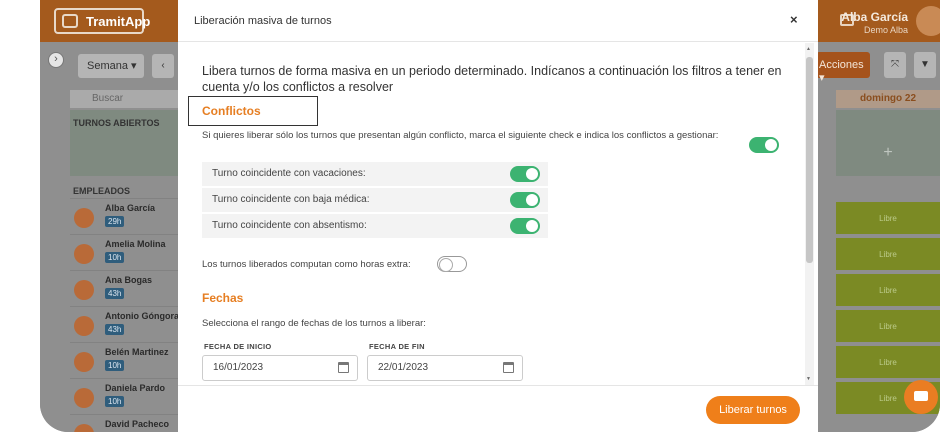 This screenshot has width=941, height=432. I want to click on employee-name: Ana Bogas, so click(129, 280).